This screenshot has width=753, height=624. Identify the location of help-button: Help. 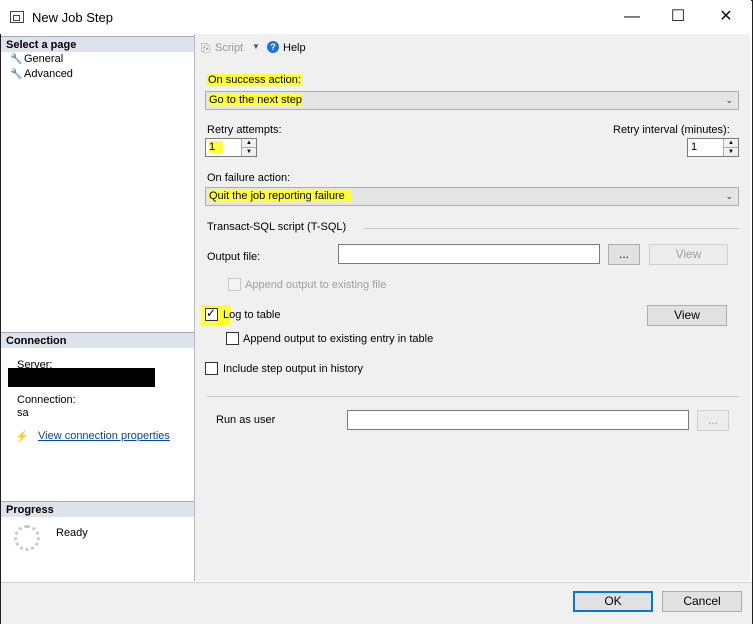
(294, 48).